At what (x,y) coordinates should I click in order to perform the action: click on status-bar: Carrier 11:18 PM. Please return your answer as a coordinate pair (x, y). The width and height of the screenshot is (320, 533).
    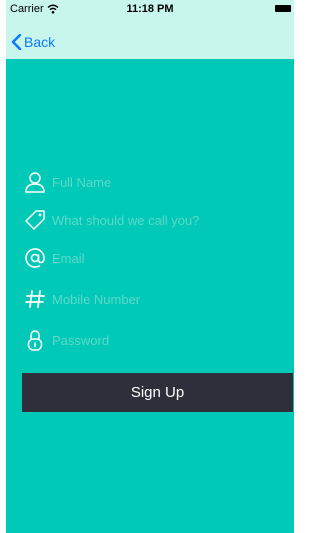
    Looking at the image, I should click on (150, 10).